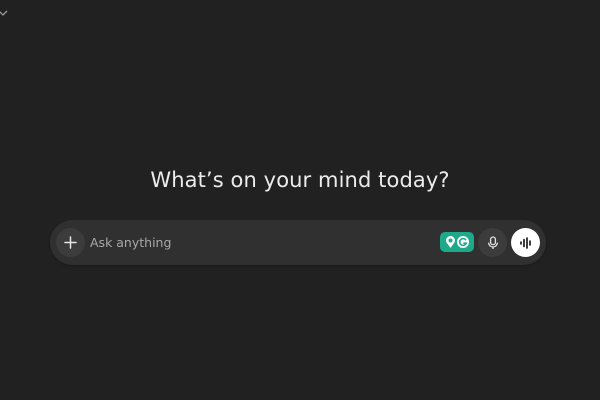  Describe the element at coordinates (300, 180) in the screenshot. I see `page-headline: What’s on your mind today?` at that location.